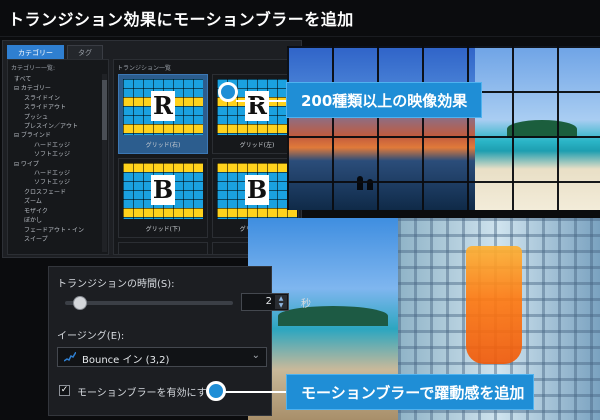  Describe the element at coordinates (59, 220) in the screenshot. I see `category-tree-item: ぼかし` at that location.